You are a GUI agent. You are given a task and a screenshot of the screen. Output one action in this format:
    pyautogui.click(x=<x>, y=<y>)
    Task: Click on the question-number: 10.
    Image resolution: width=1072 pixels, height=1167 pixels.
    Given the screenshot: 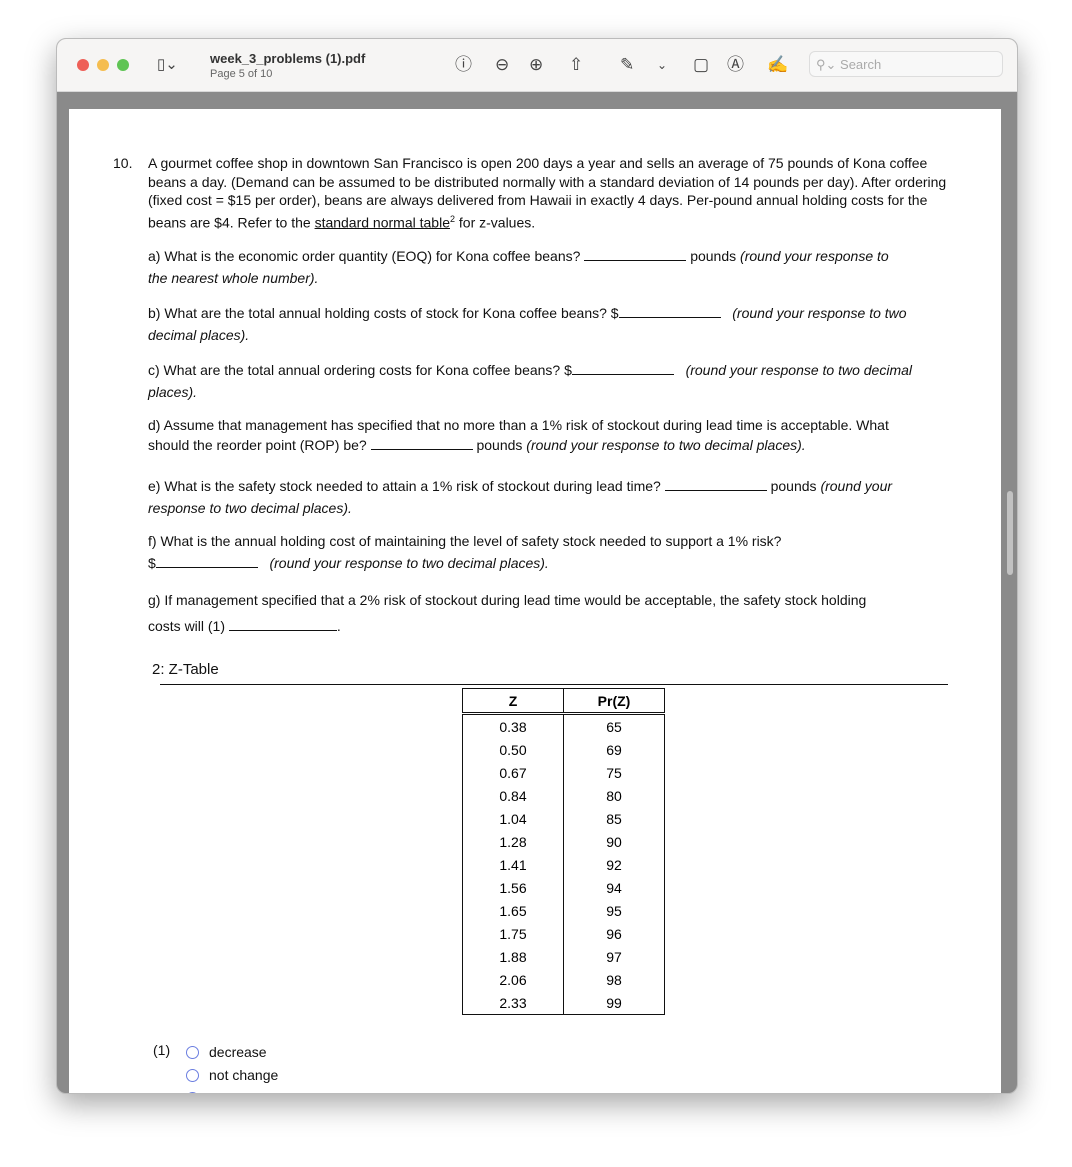 What is the action you would take?
    pyautogui.click(x=123, y=163)
    